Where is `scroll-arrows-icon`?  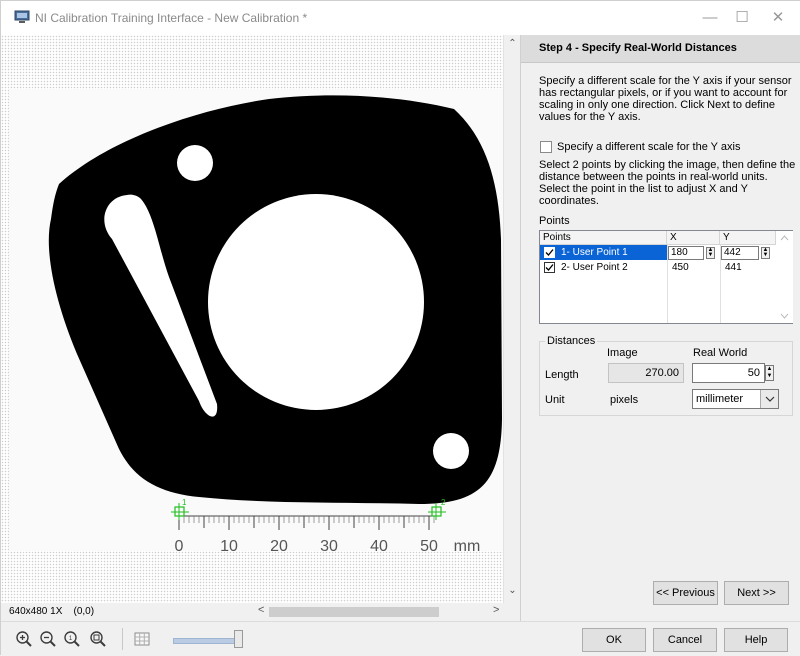
scroll-arrows-icon is located at coordinates (784, 277).